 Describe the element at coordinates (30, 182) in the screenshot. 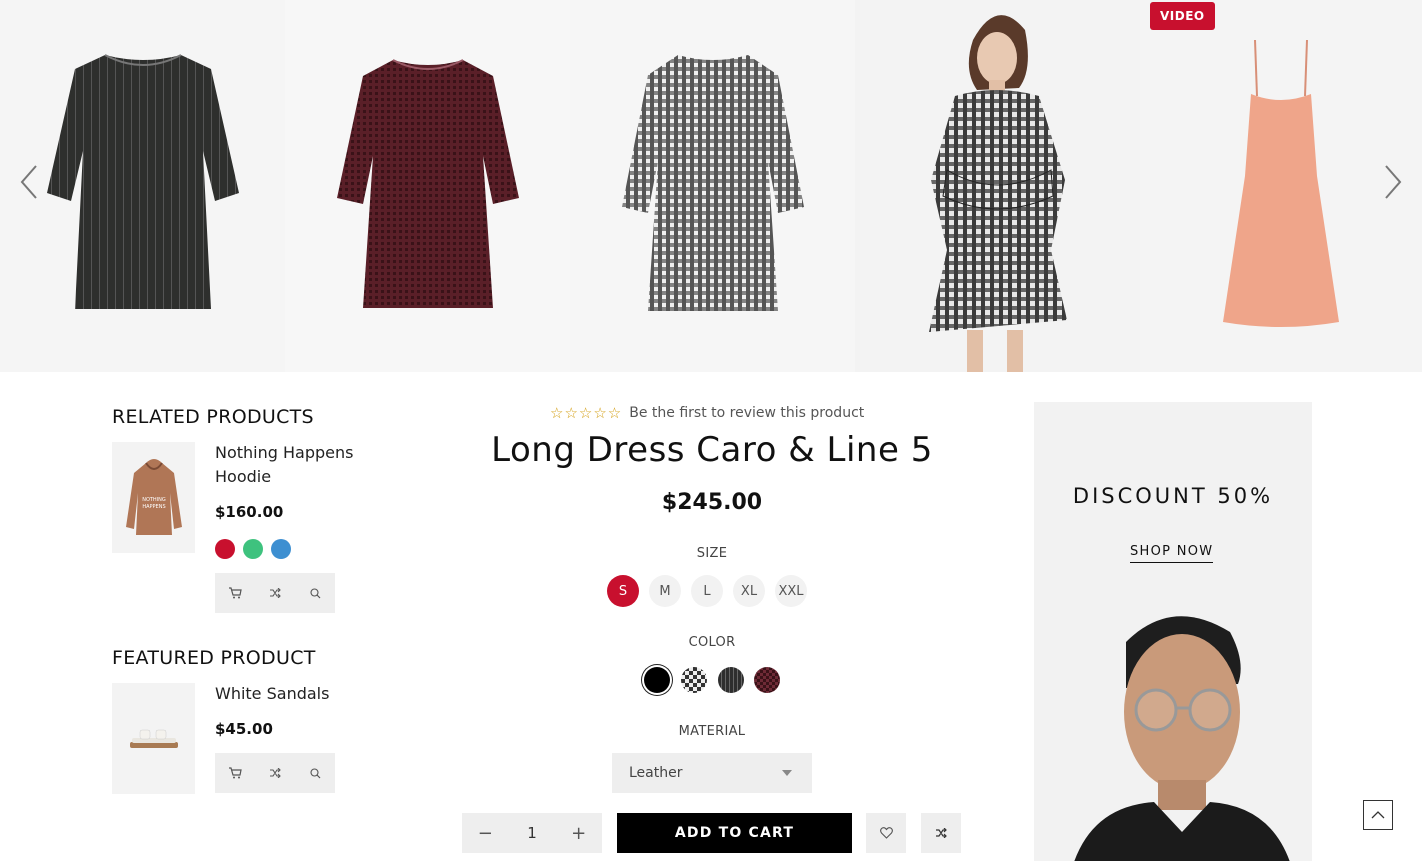

I see `gallery-prev-arrow-icon` at that location.